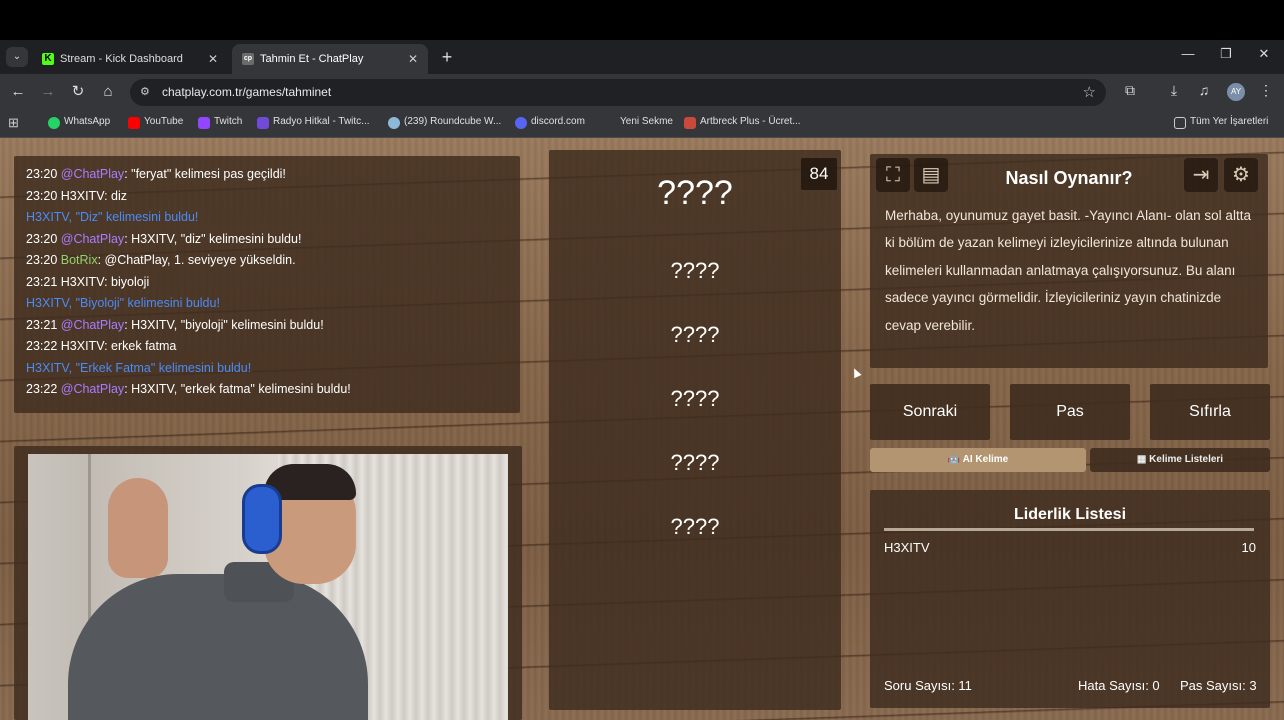  I want to click on tab-search-icon: ⌄, so click(17, 57).